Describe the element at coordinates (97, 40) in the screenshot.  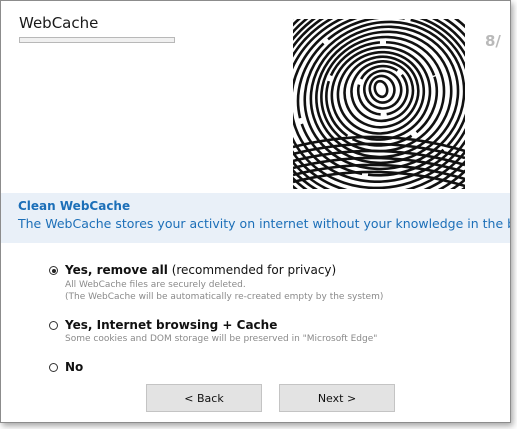
I see `progress-bar` at that location.